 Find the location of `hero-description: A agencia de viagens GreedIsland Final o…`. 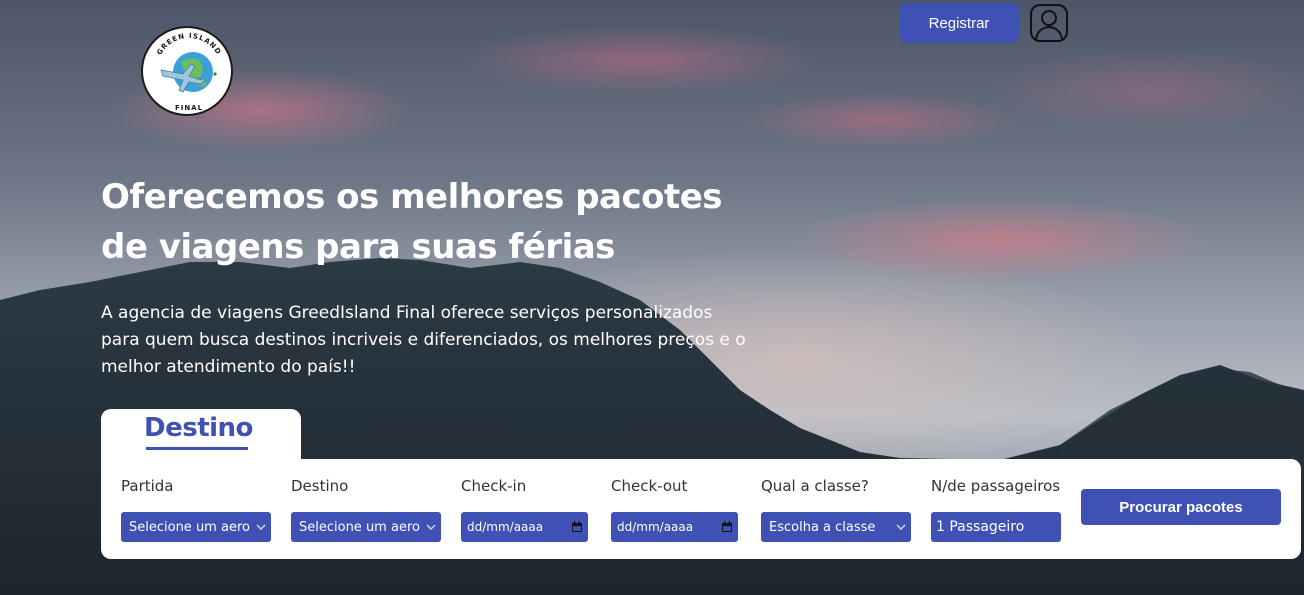

hero-description: A agencia de viagens GreedIsland Final o… is located at coordinates (431, 340).